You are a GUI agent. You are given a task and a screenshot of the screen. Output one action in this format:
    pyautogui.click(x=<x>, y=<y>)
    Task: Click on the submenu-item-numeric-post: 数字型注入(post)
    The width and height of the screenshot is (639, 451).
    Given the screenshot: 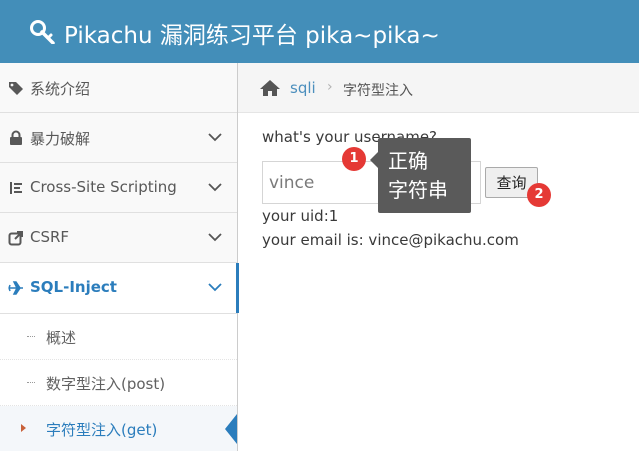 What is the action you would take?
    pyautogui.click(x=118, y=383)
    